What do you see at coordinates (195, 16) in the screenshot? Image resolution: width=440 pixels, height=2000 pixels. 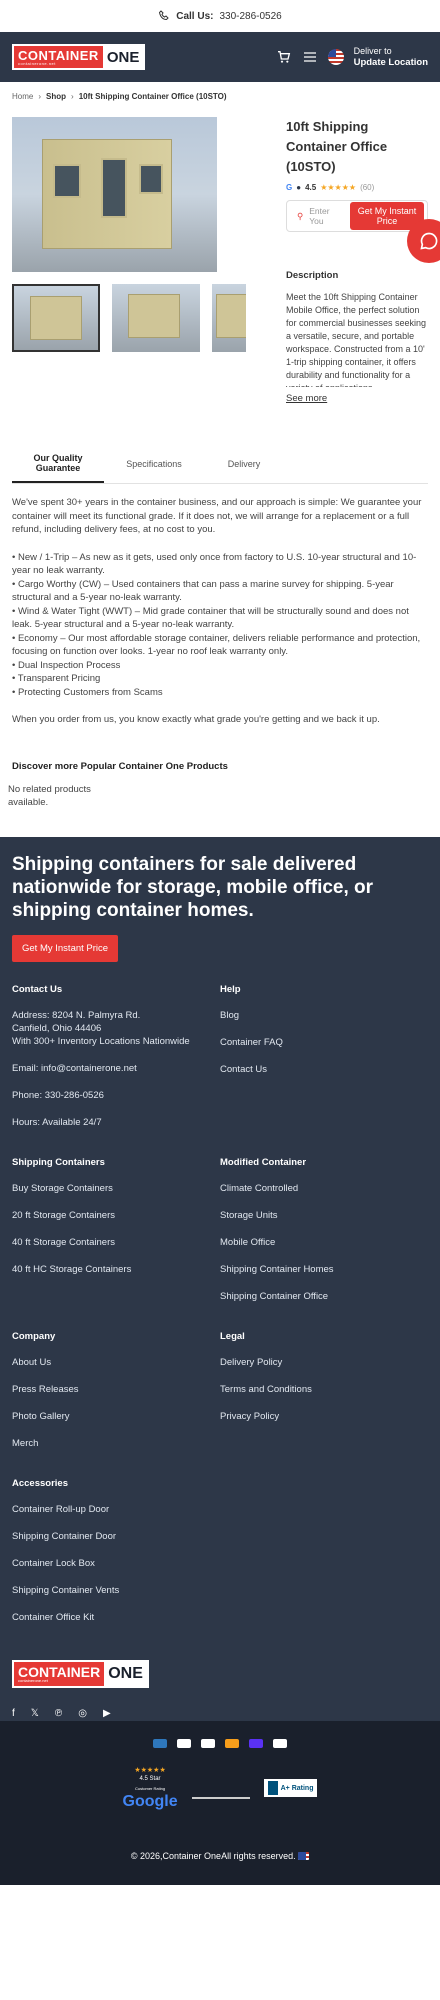 I see `call-label: Call Us:` at bounding box center [195, 16].